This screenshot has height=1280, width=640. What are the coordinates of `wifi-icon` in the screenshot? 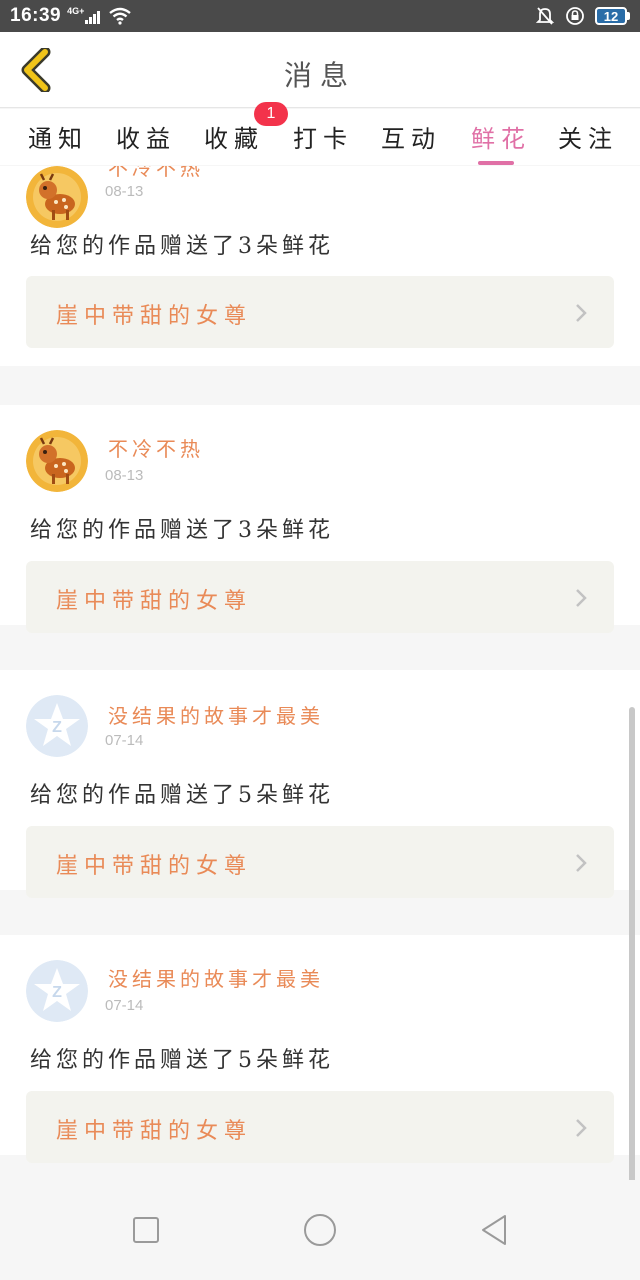 It's located at (120, 16).